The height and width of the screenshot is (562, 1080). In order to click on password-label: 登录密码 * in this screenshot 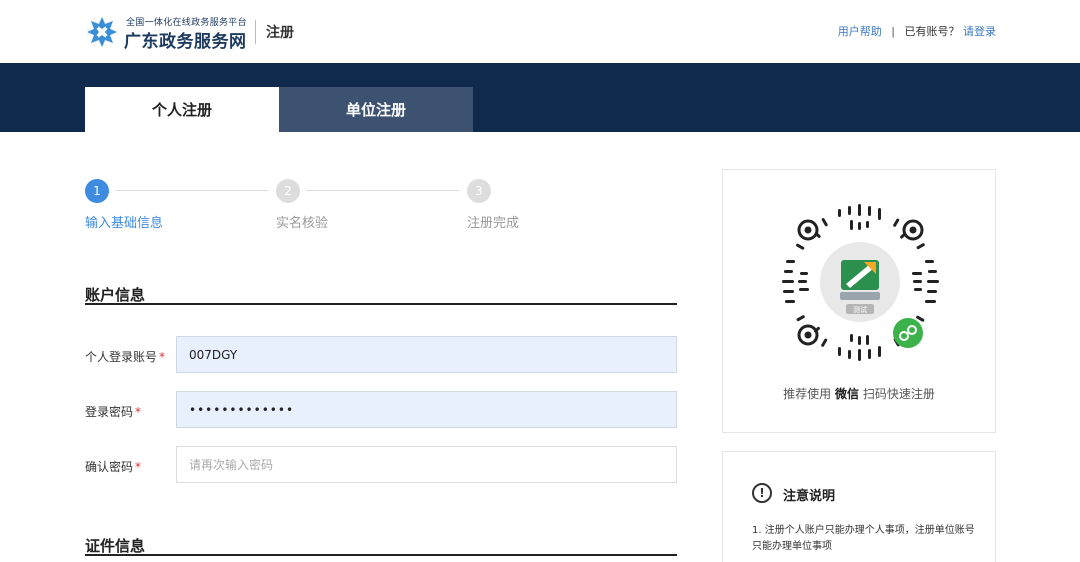, I will do `click(113, 411)`.